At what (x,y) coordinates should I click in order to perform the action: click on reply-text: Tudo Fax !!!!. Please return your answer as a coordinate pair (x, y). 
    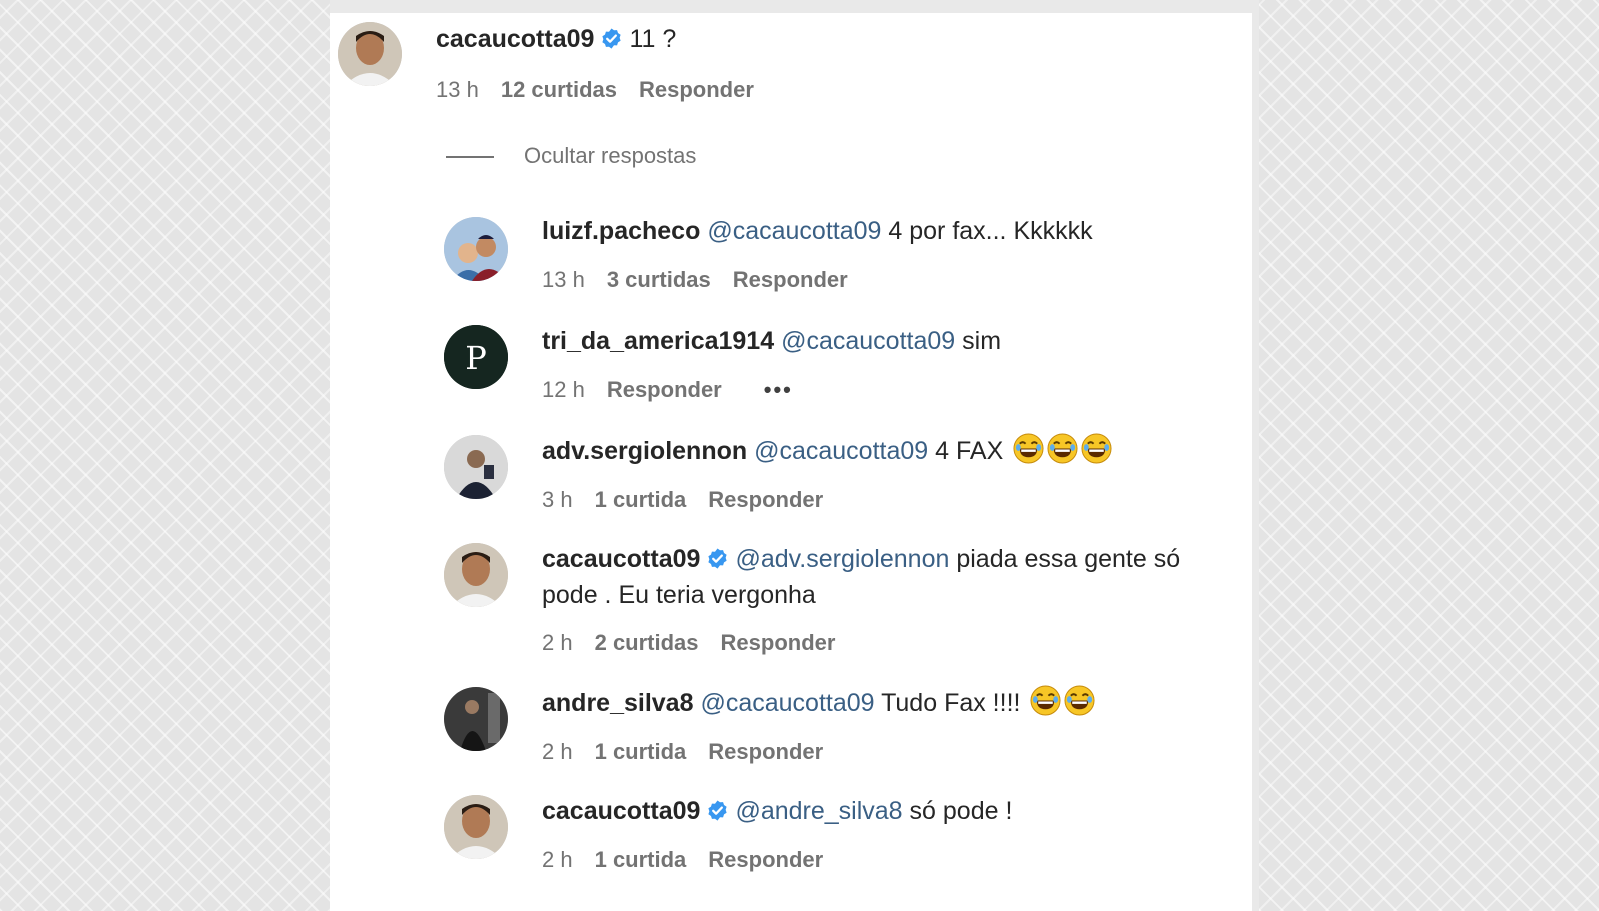
    Looking at the image, I should click on (951, 703).